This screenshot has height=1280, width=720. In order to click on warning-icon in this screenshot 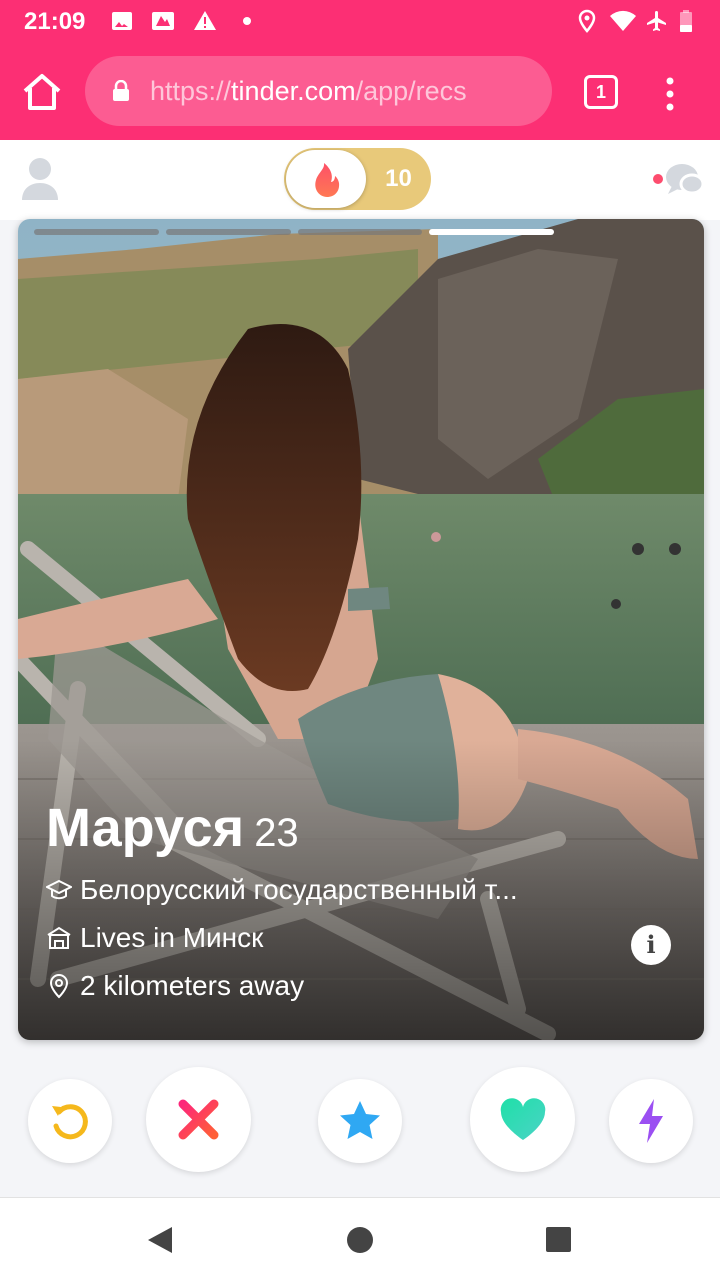, I will do `click(205, 20)`.